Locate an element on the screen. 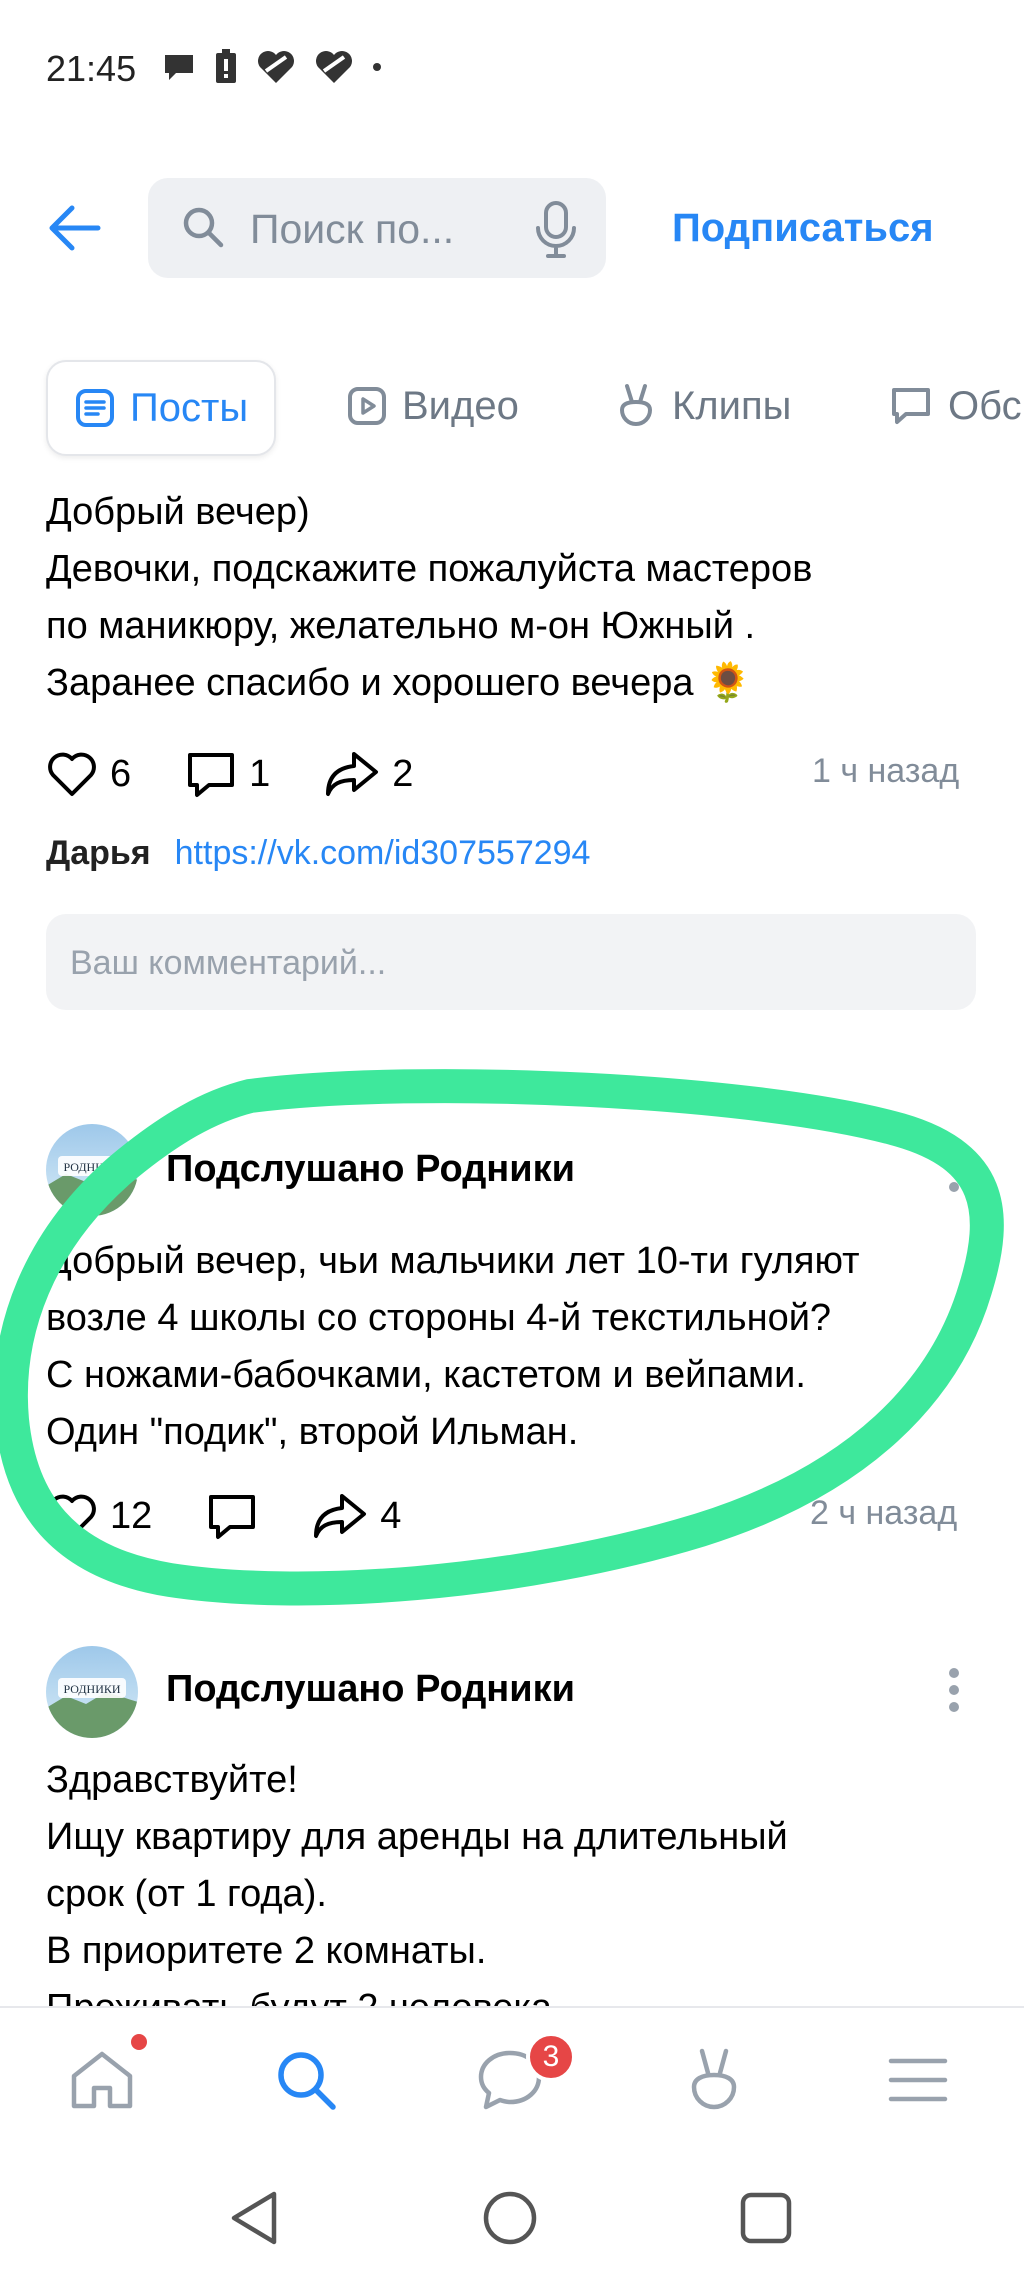 This screenshot has height=2281, width=1024. system-recents-button is located at coordinates (766, 2218).